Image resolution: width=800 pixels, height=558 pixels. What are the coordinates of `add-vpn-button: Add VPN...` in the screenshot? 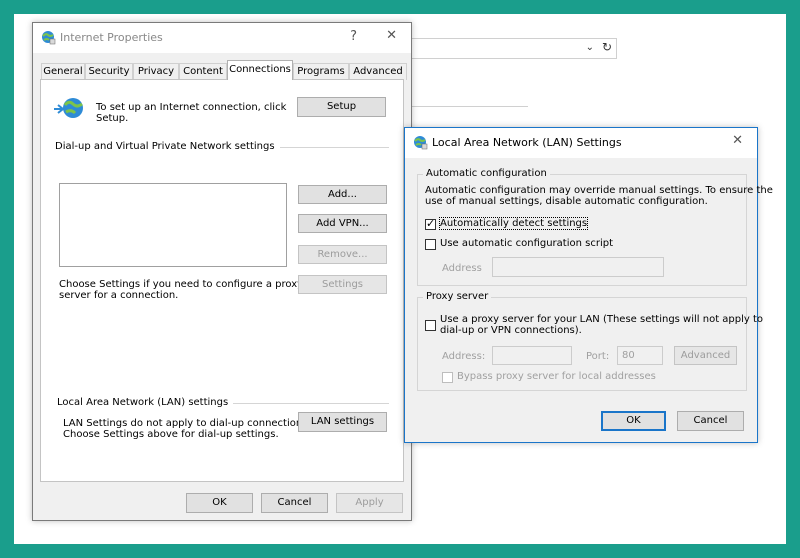 It's located at (342, 223).